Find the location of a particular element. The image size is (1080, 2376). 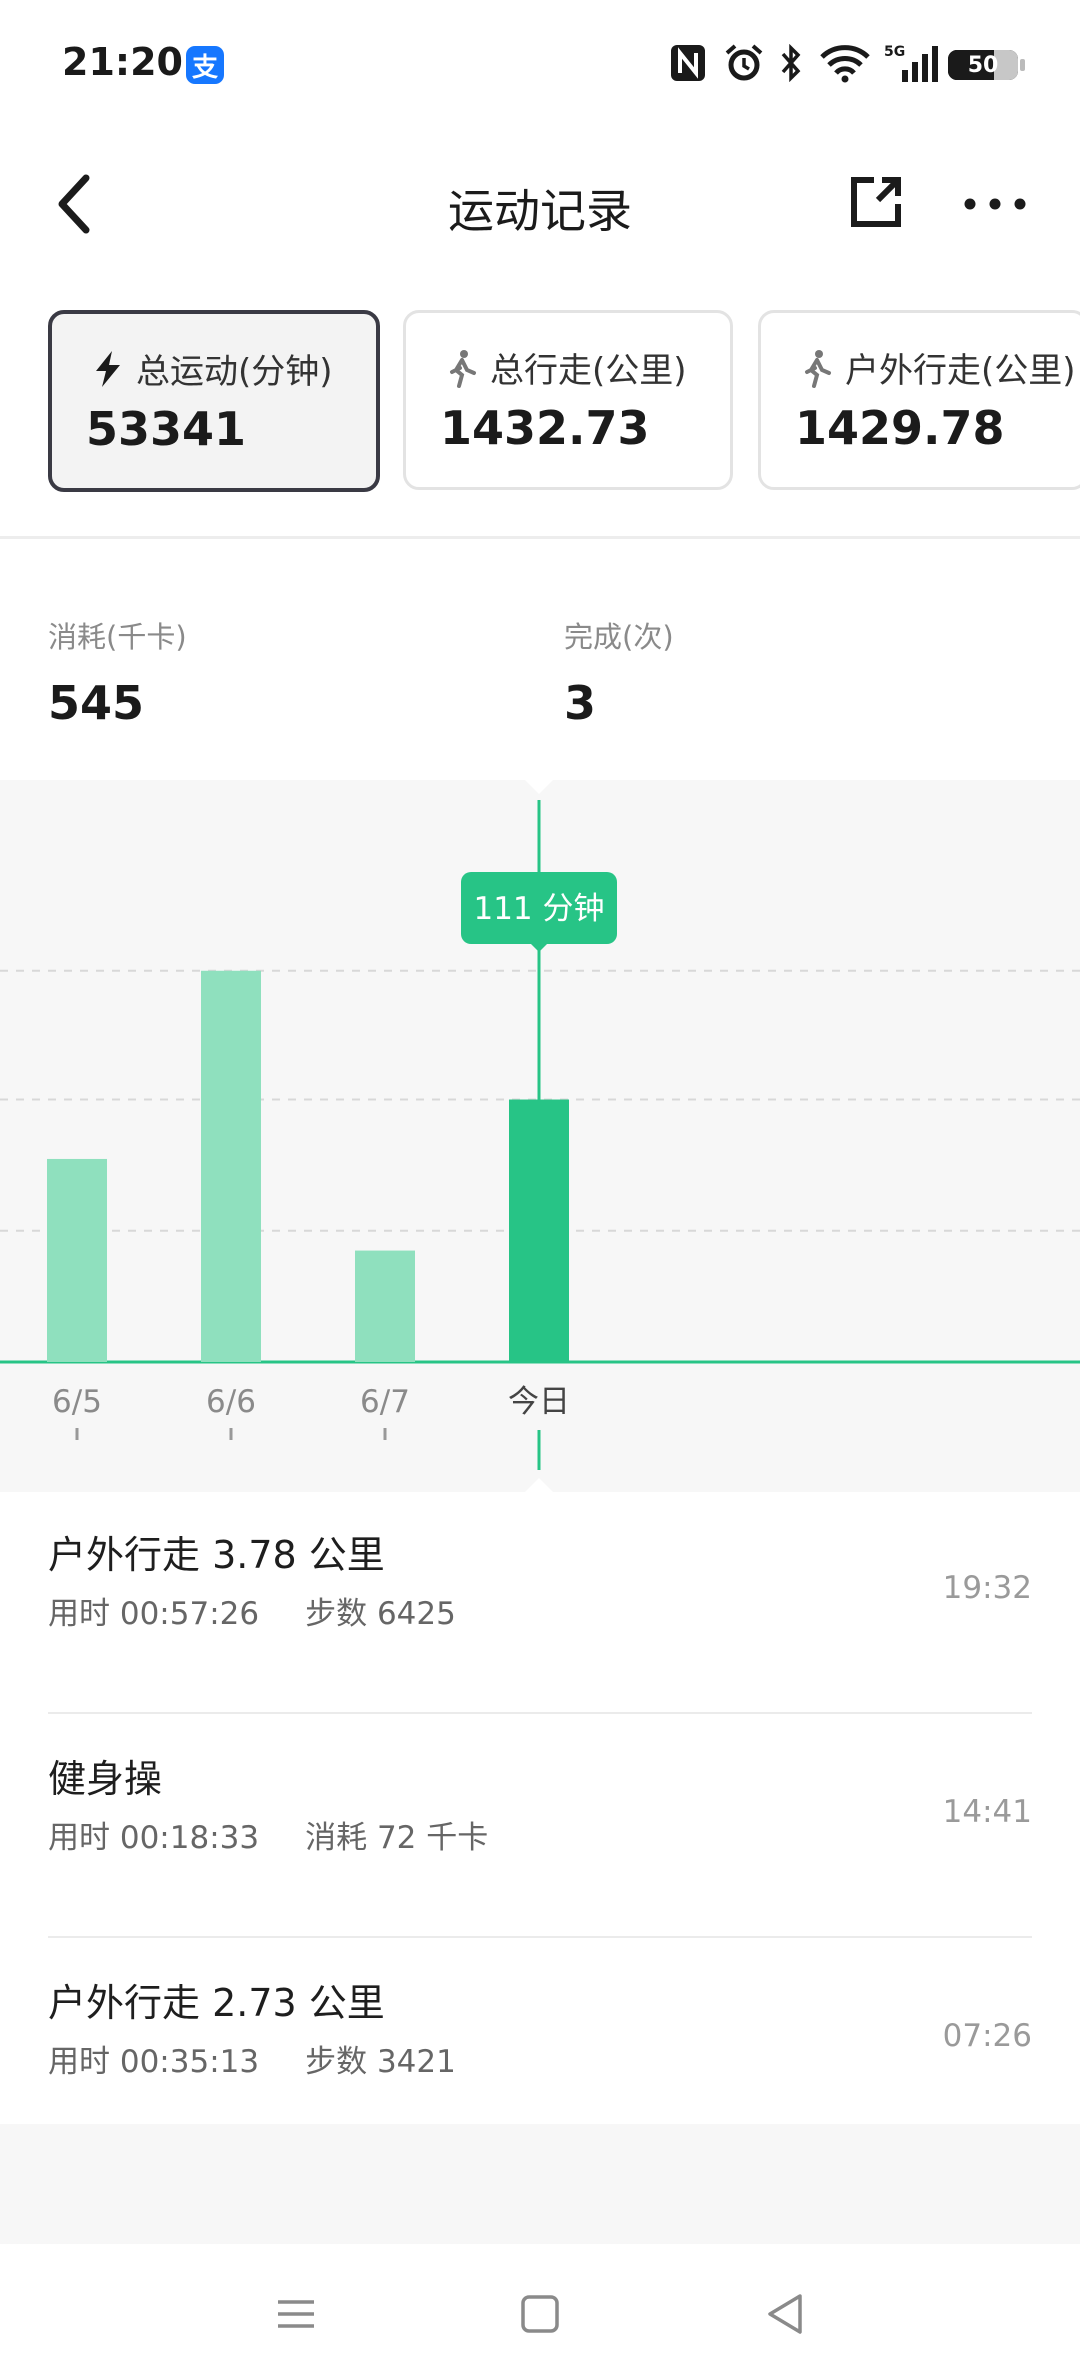

list-footer-spacer is located at coordinates (540, 2184).